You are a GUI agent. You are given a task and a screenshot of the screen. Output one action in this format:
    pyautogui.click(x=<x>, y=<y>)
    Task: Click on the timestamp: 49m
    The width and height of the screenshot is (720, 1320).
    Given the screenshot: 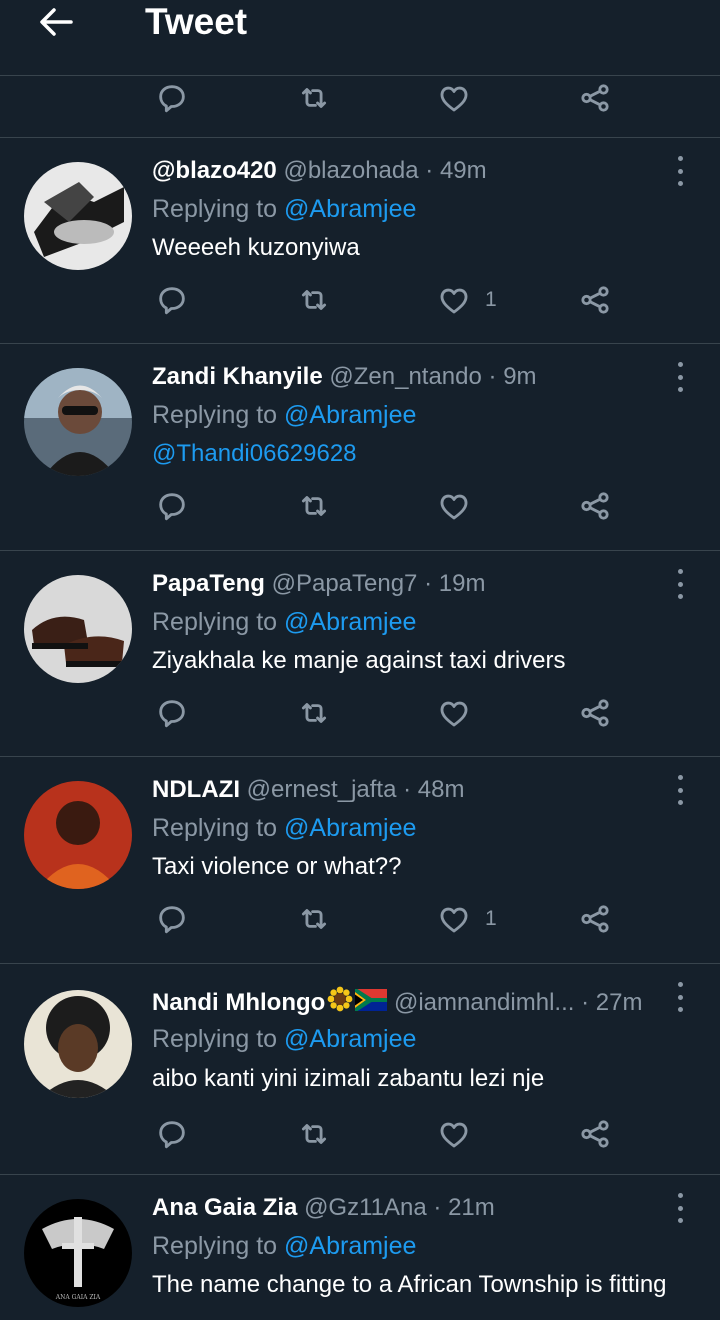 What is the action you would take?
    pyautogui.click(x=463, y=170)
    